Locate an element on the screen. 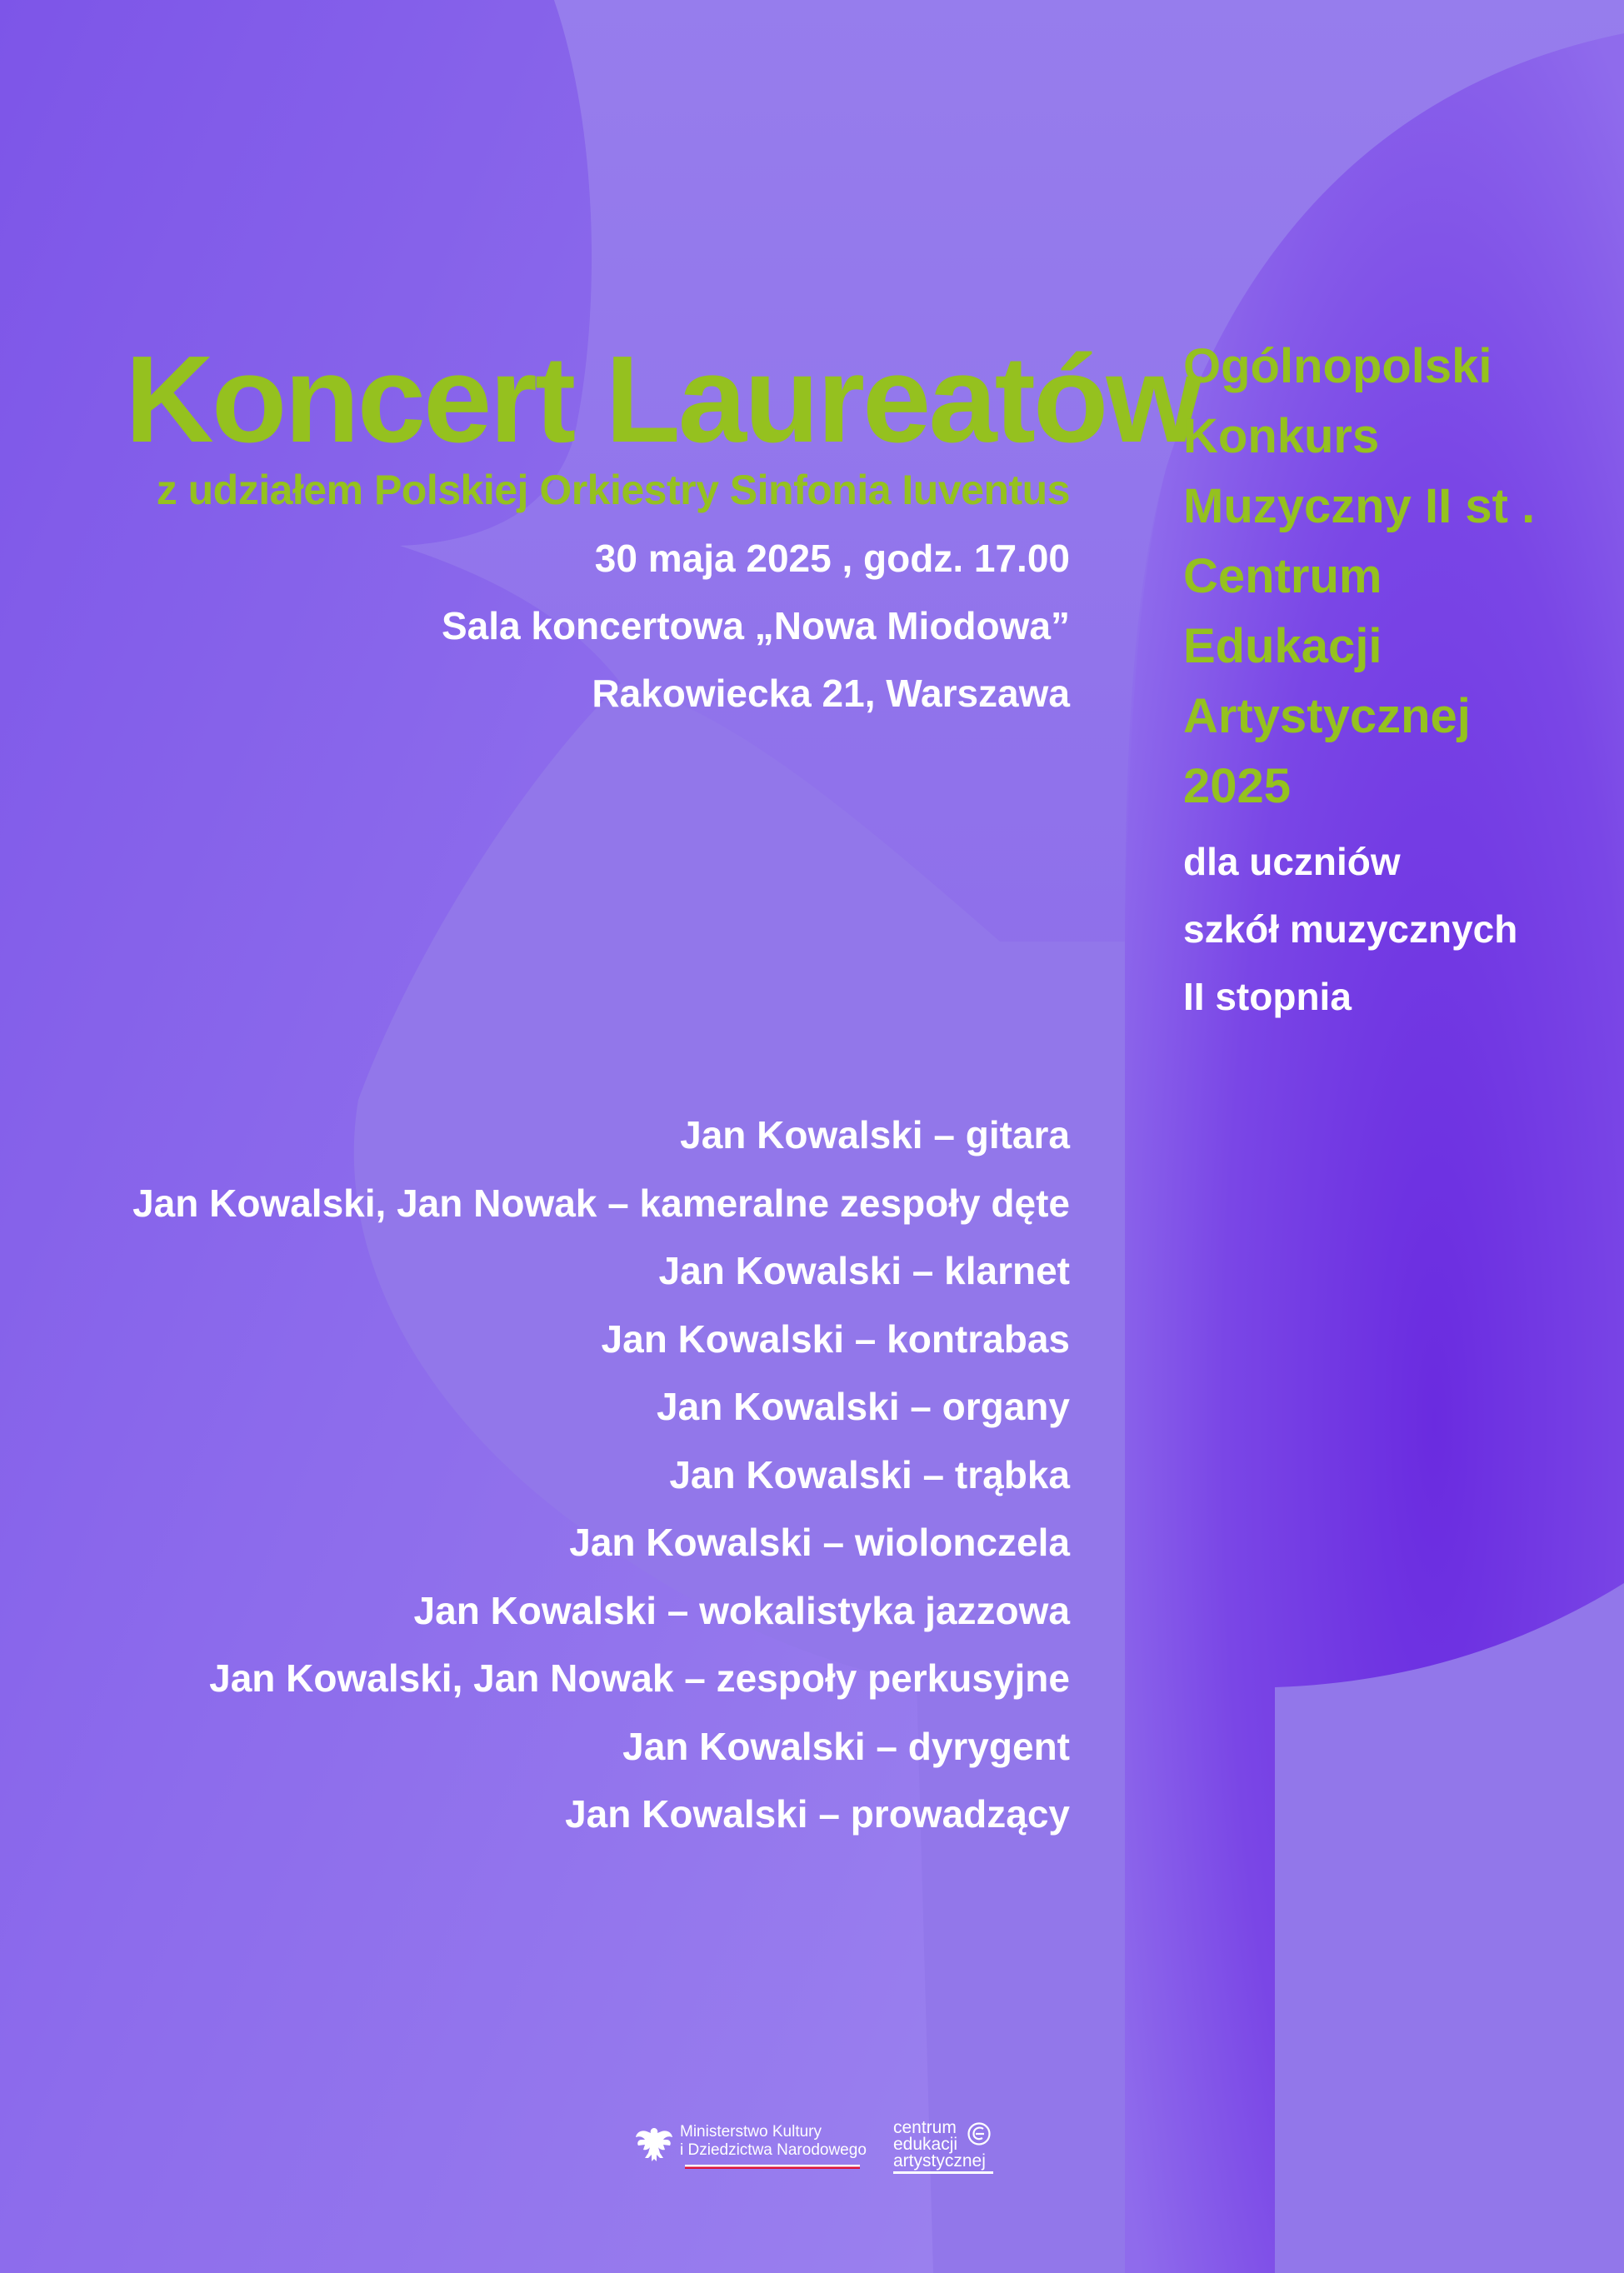  target-line: dla uczniów is located at coordinates (1292, 862).